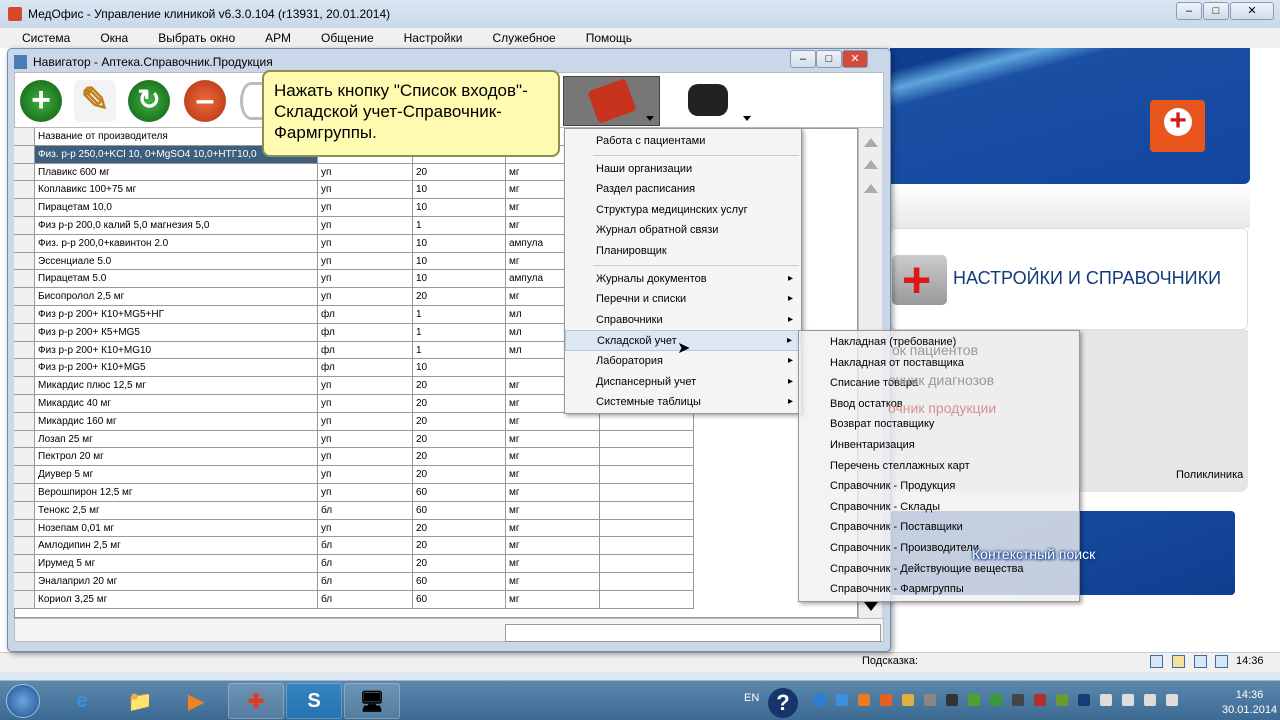 The width and height of the screenshot is (1280, 720). Describe the element at coordinates (176, 581) in the screenshot. I see `cell-name: Эналаприл 20 мг` at that location.